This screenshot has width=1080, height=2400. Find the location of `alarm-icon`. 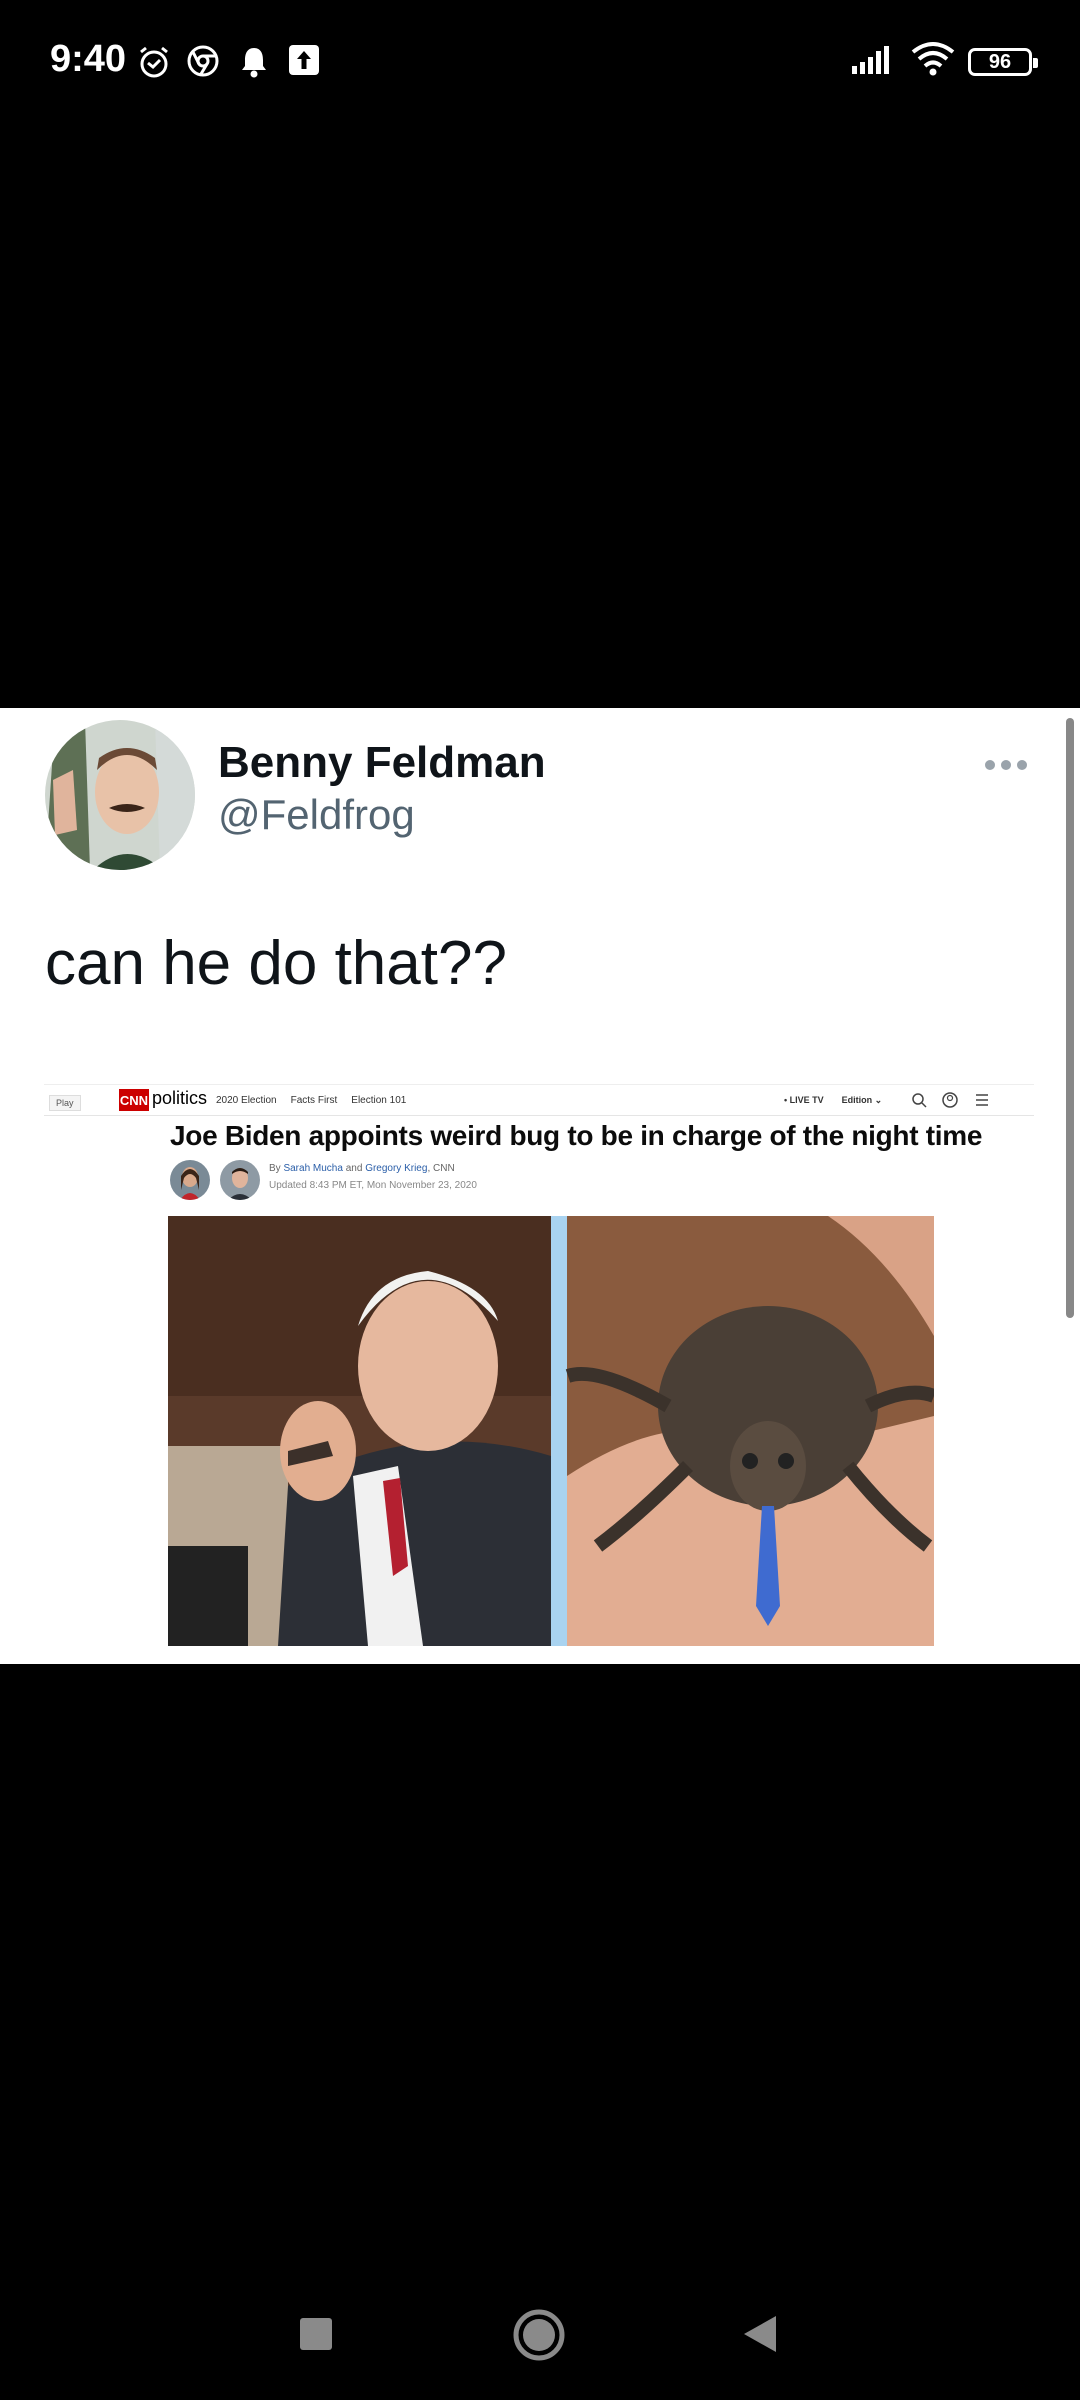

alarm-icon is located at coordinates (154, 62).